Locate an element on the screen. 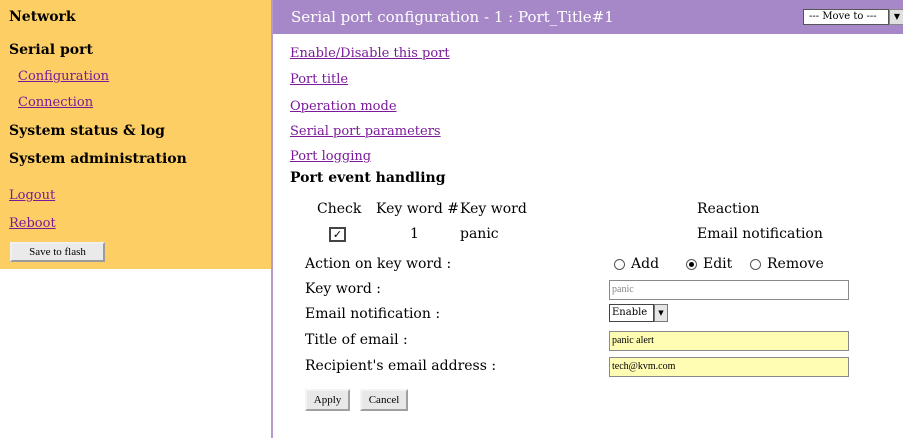 The width and height of the screenshot is (903, 438). radio-edit-icon is located at coordinates (691, 264).